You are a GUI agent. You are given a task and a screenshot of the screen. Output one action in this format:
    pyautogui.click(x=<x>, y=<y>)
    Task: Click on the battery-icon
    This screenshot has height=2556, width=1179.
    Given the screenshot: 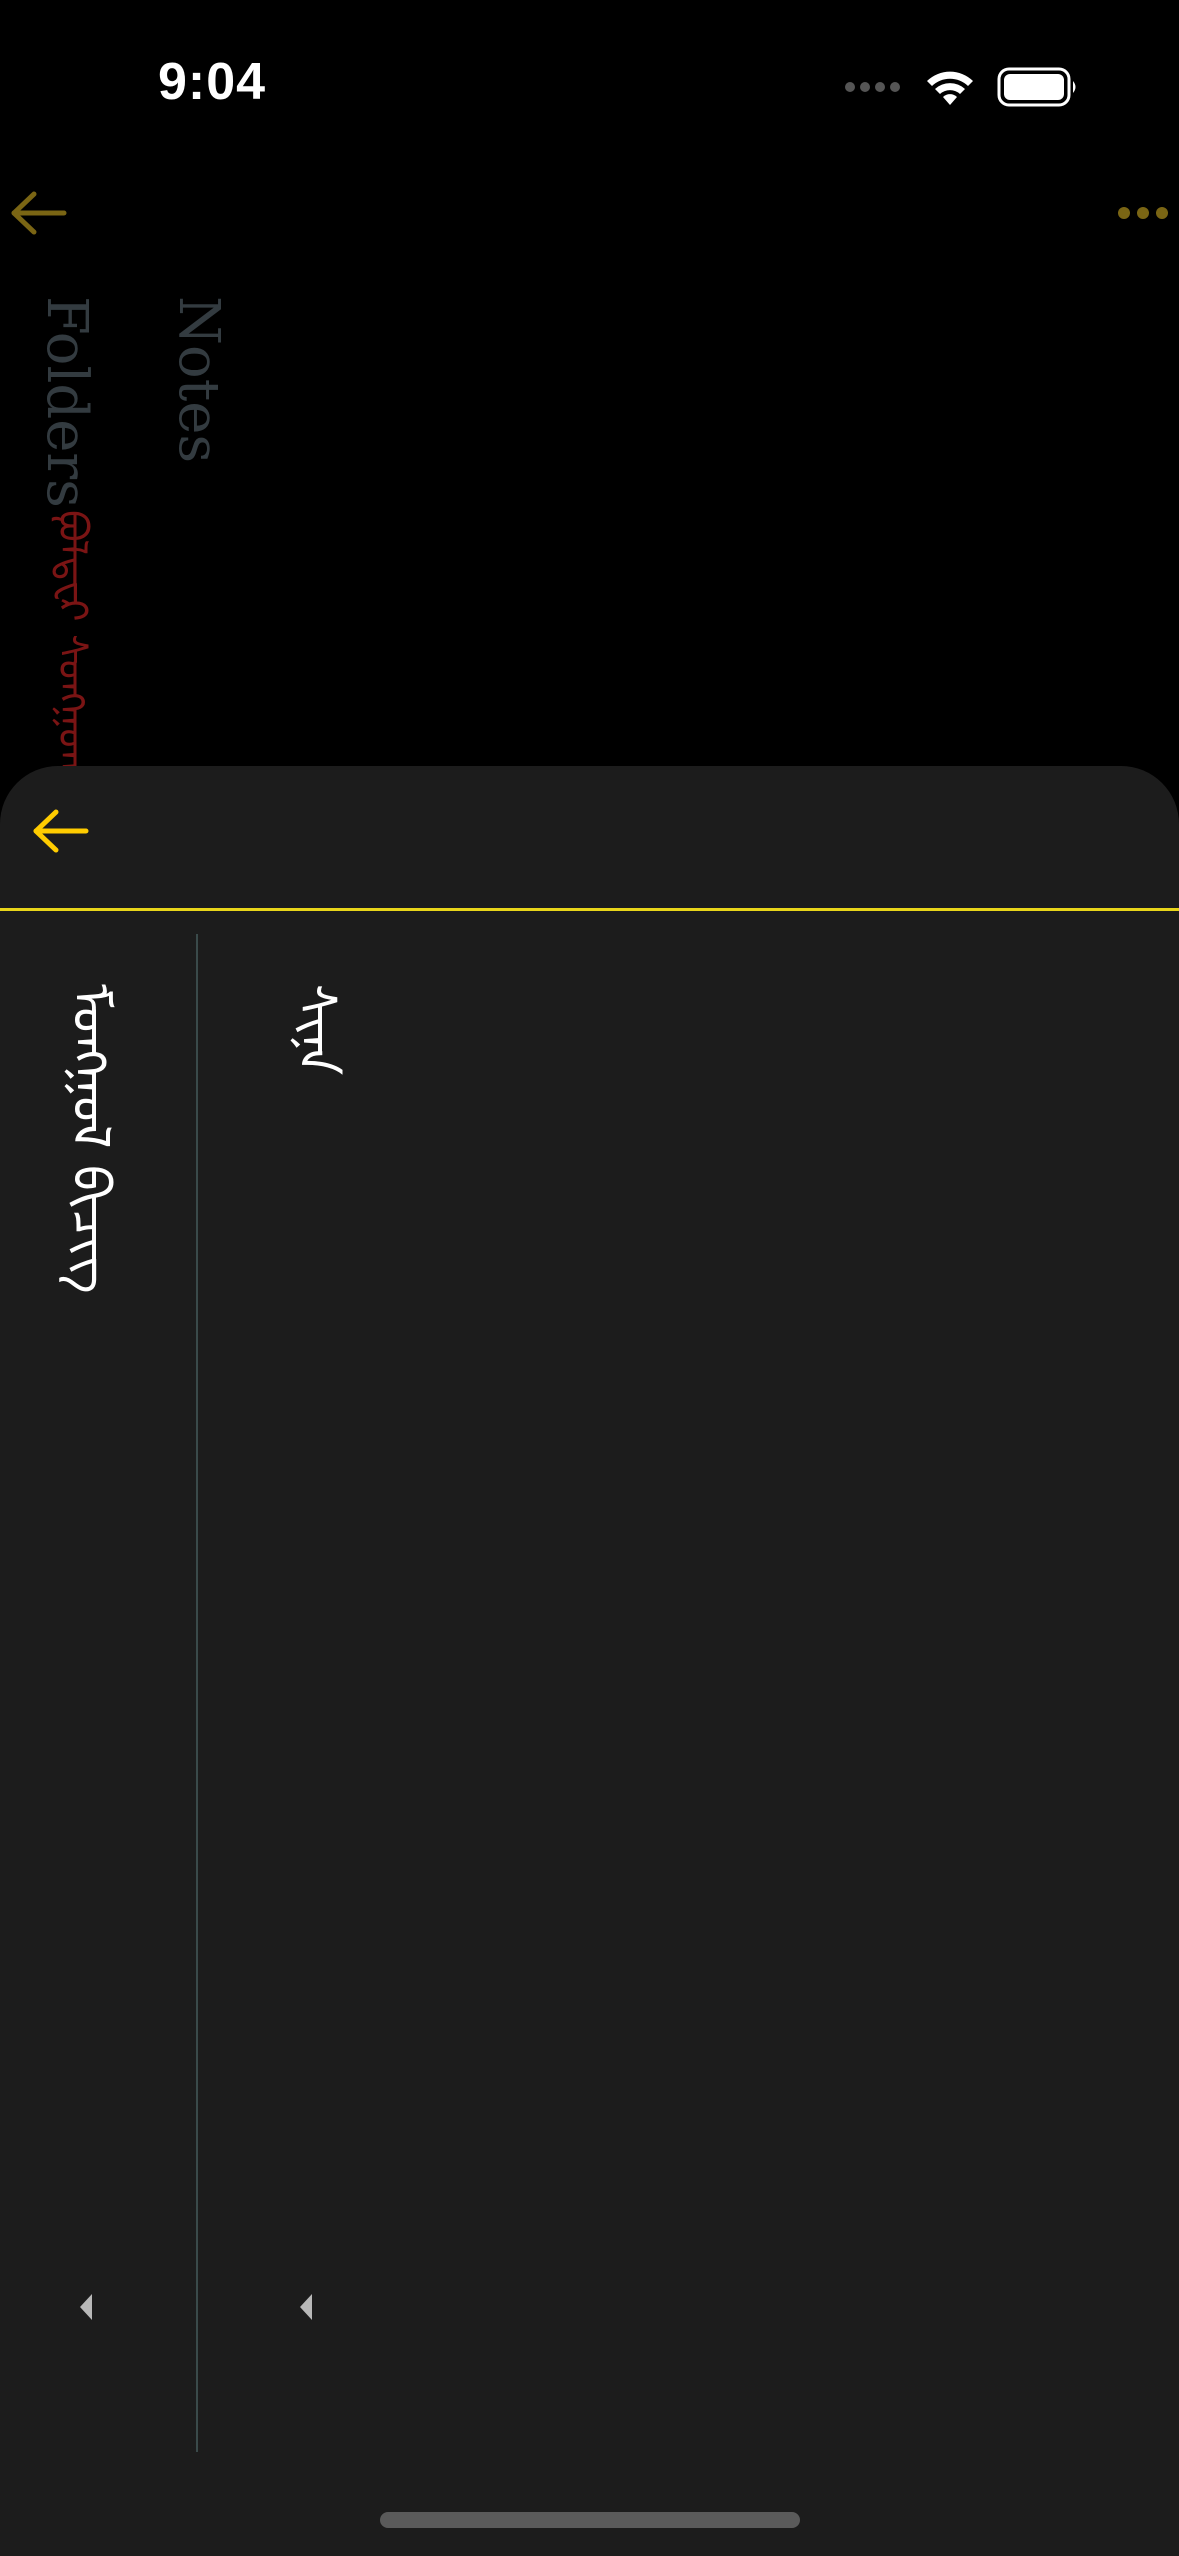 What is the action you would take?
    pyautogui.click(x=1036, y=87)
    